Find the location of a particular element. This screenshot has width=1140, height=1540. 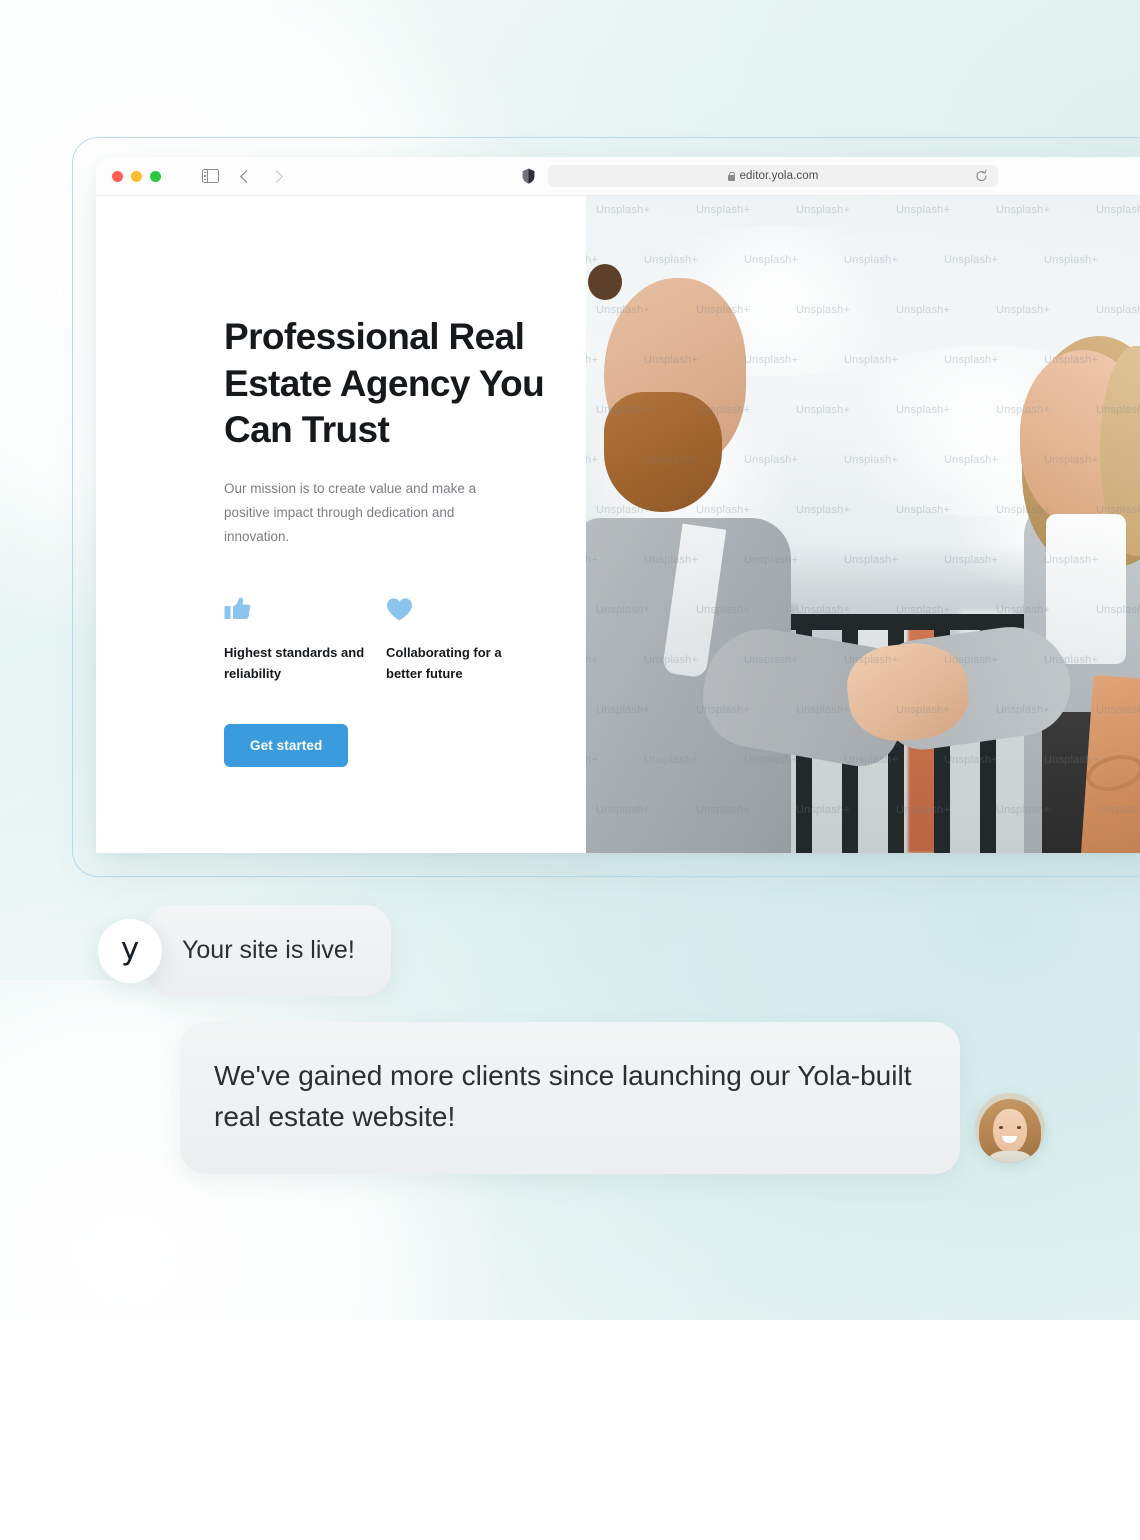

thumbs-up-icon is located at coordinates (305, 607).